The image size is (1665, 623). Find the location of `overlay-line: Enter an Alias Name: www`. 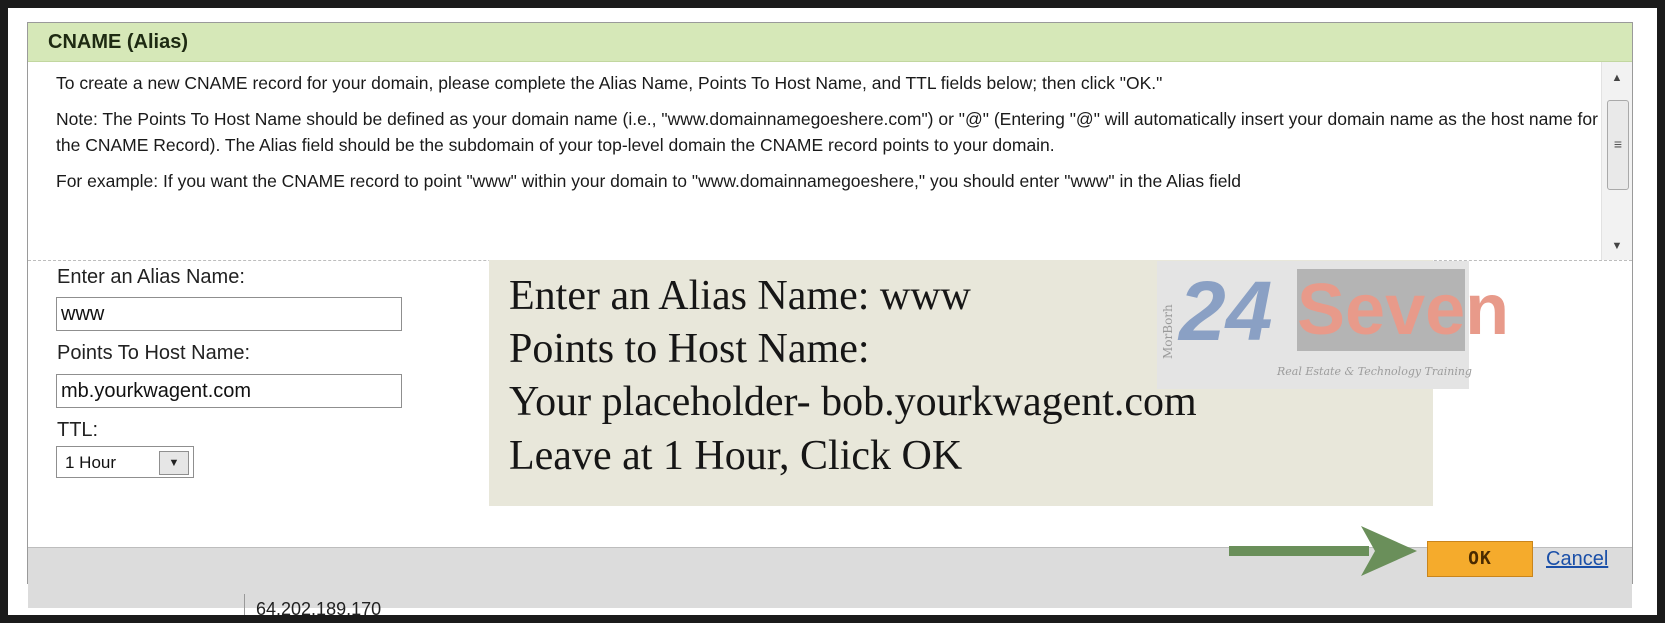

overlay-line: Enter an Alias Name: www is located at coordinates (740, 296).